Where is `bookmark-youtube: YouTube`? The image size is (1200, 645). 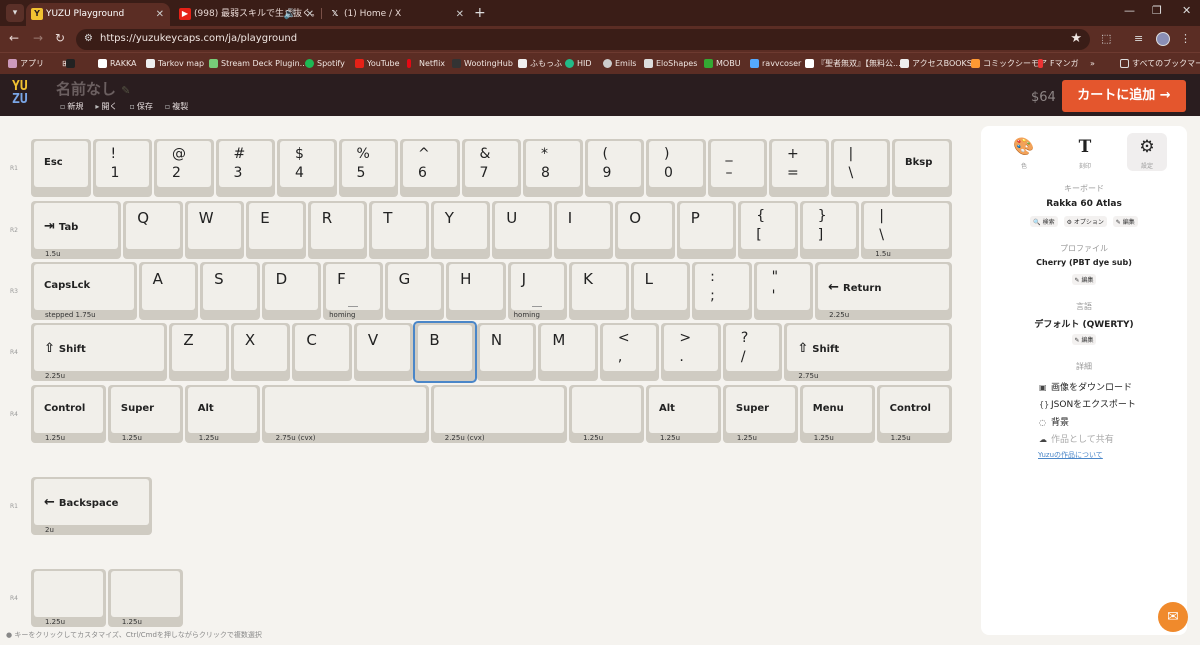 bookmark-youtube: YouTube is located at coordinates (377, 64).